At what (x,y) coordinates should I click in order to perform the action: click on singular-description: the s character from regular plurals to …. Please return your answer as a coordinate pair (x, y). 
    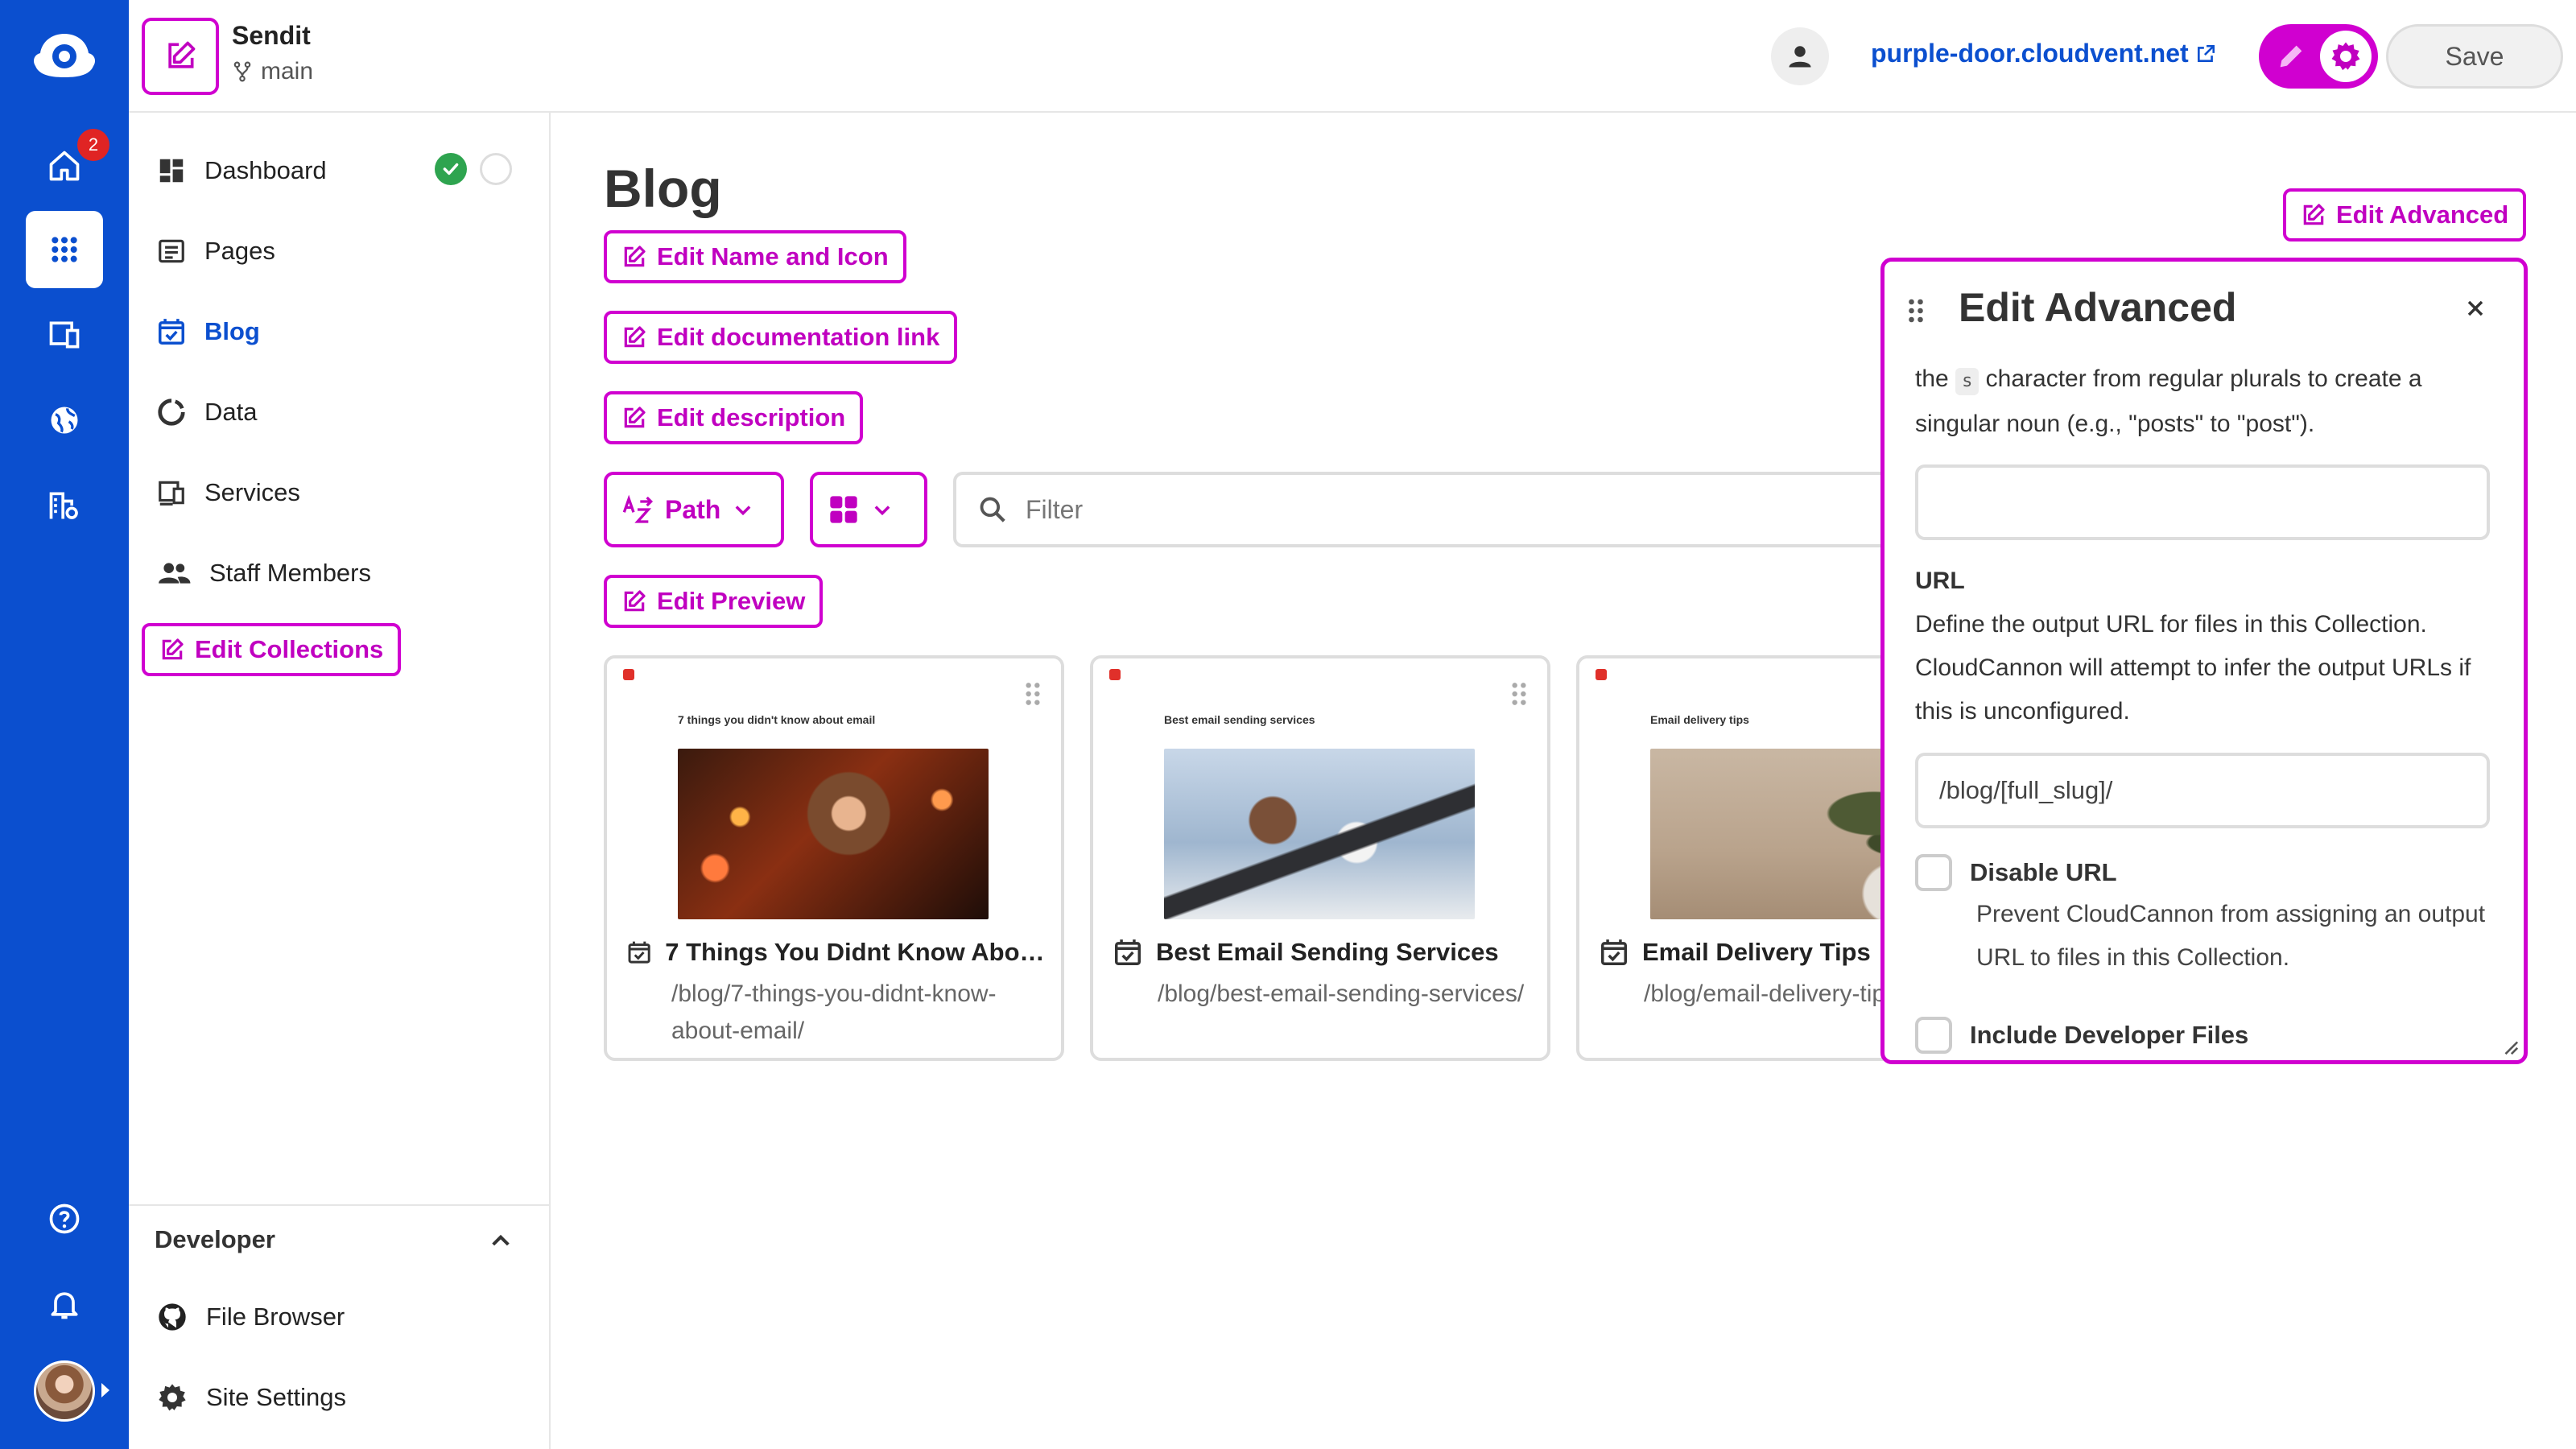
    Looking at the image, I should click on (2205, 402).